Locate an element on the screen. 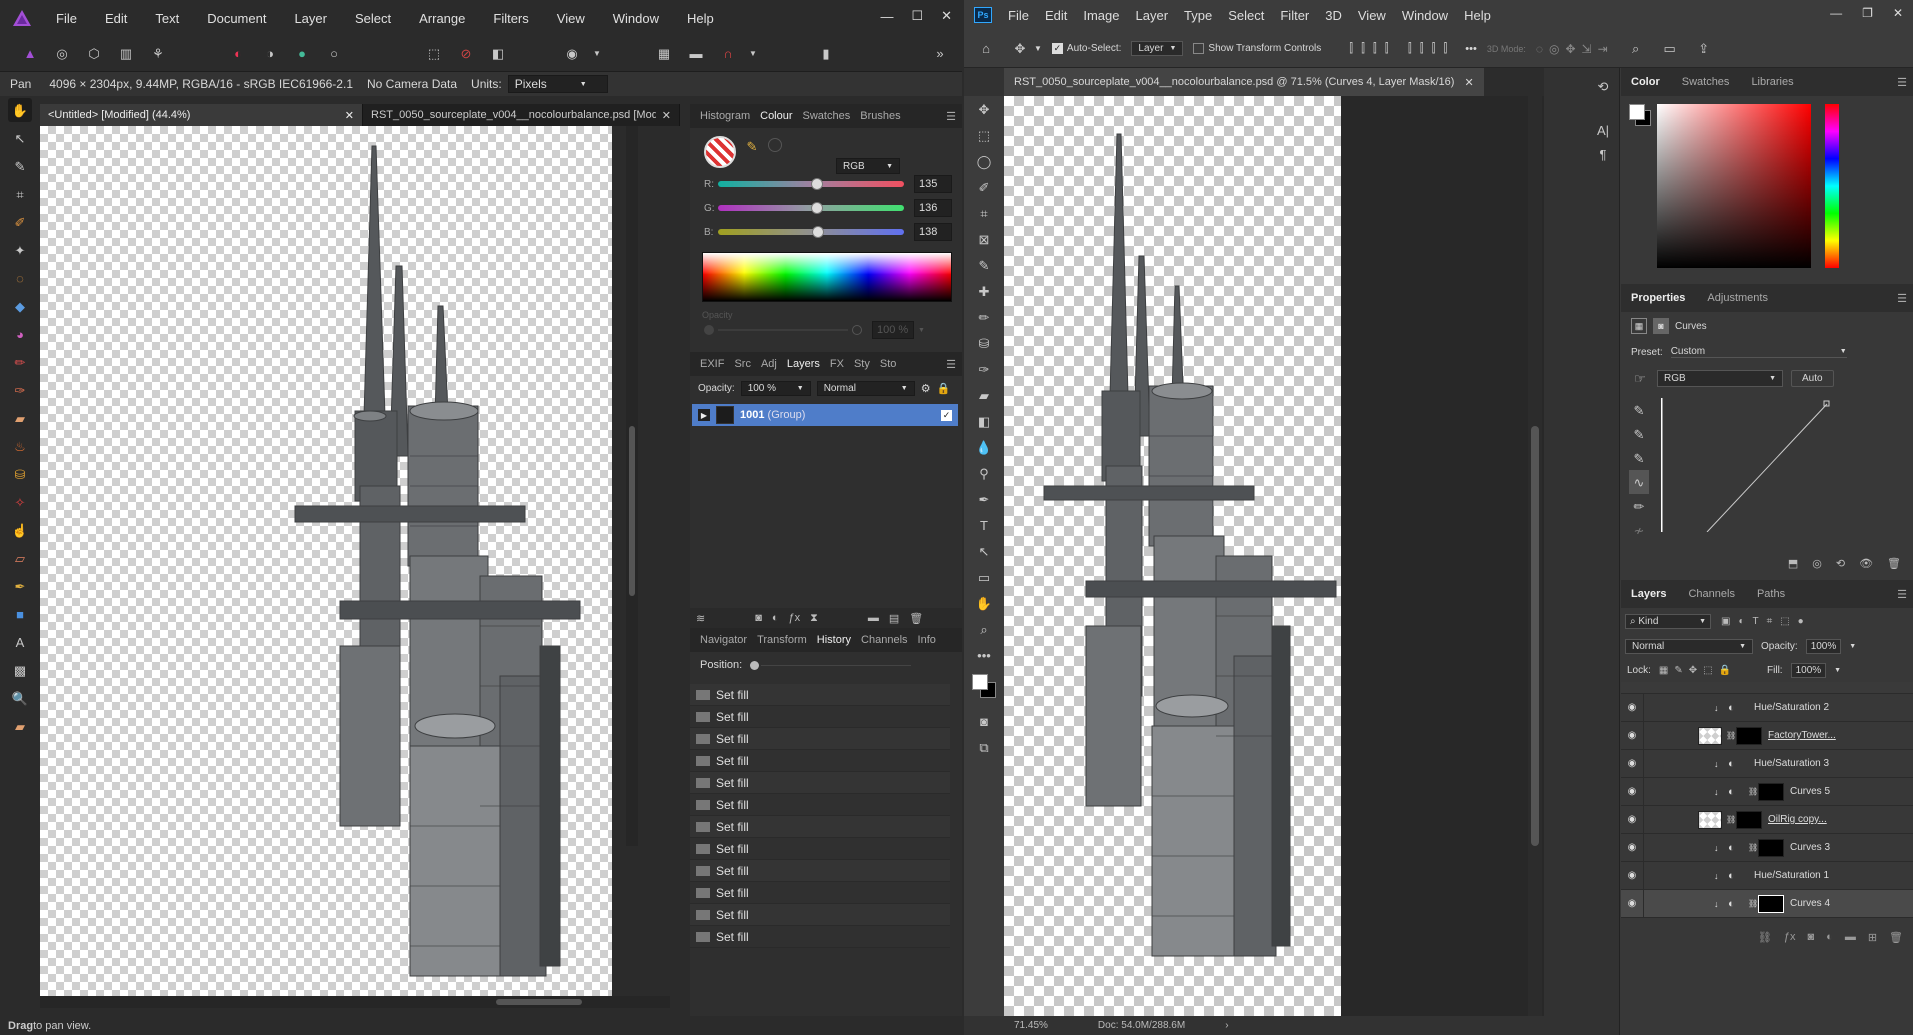  units-select: Pixels ▼ is located at coordinates (557, 84).